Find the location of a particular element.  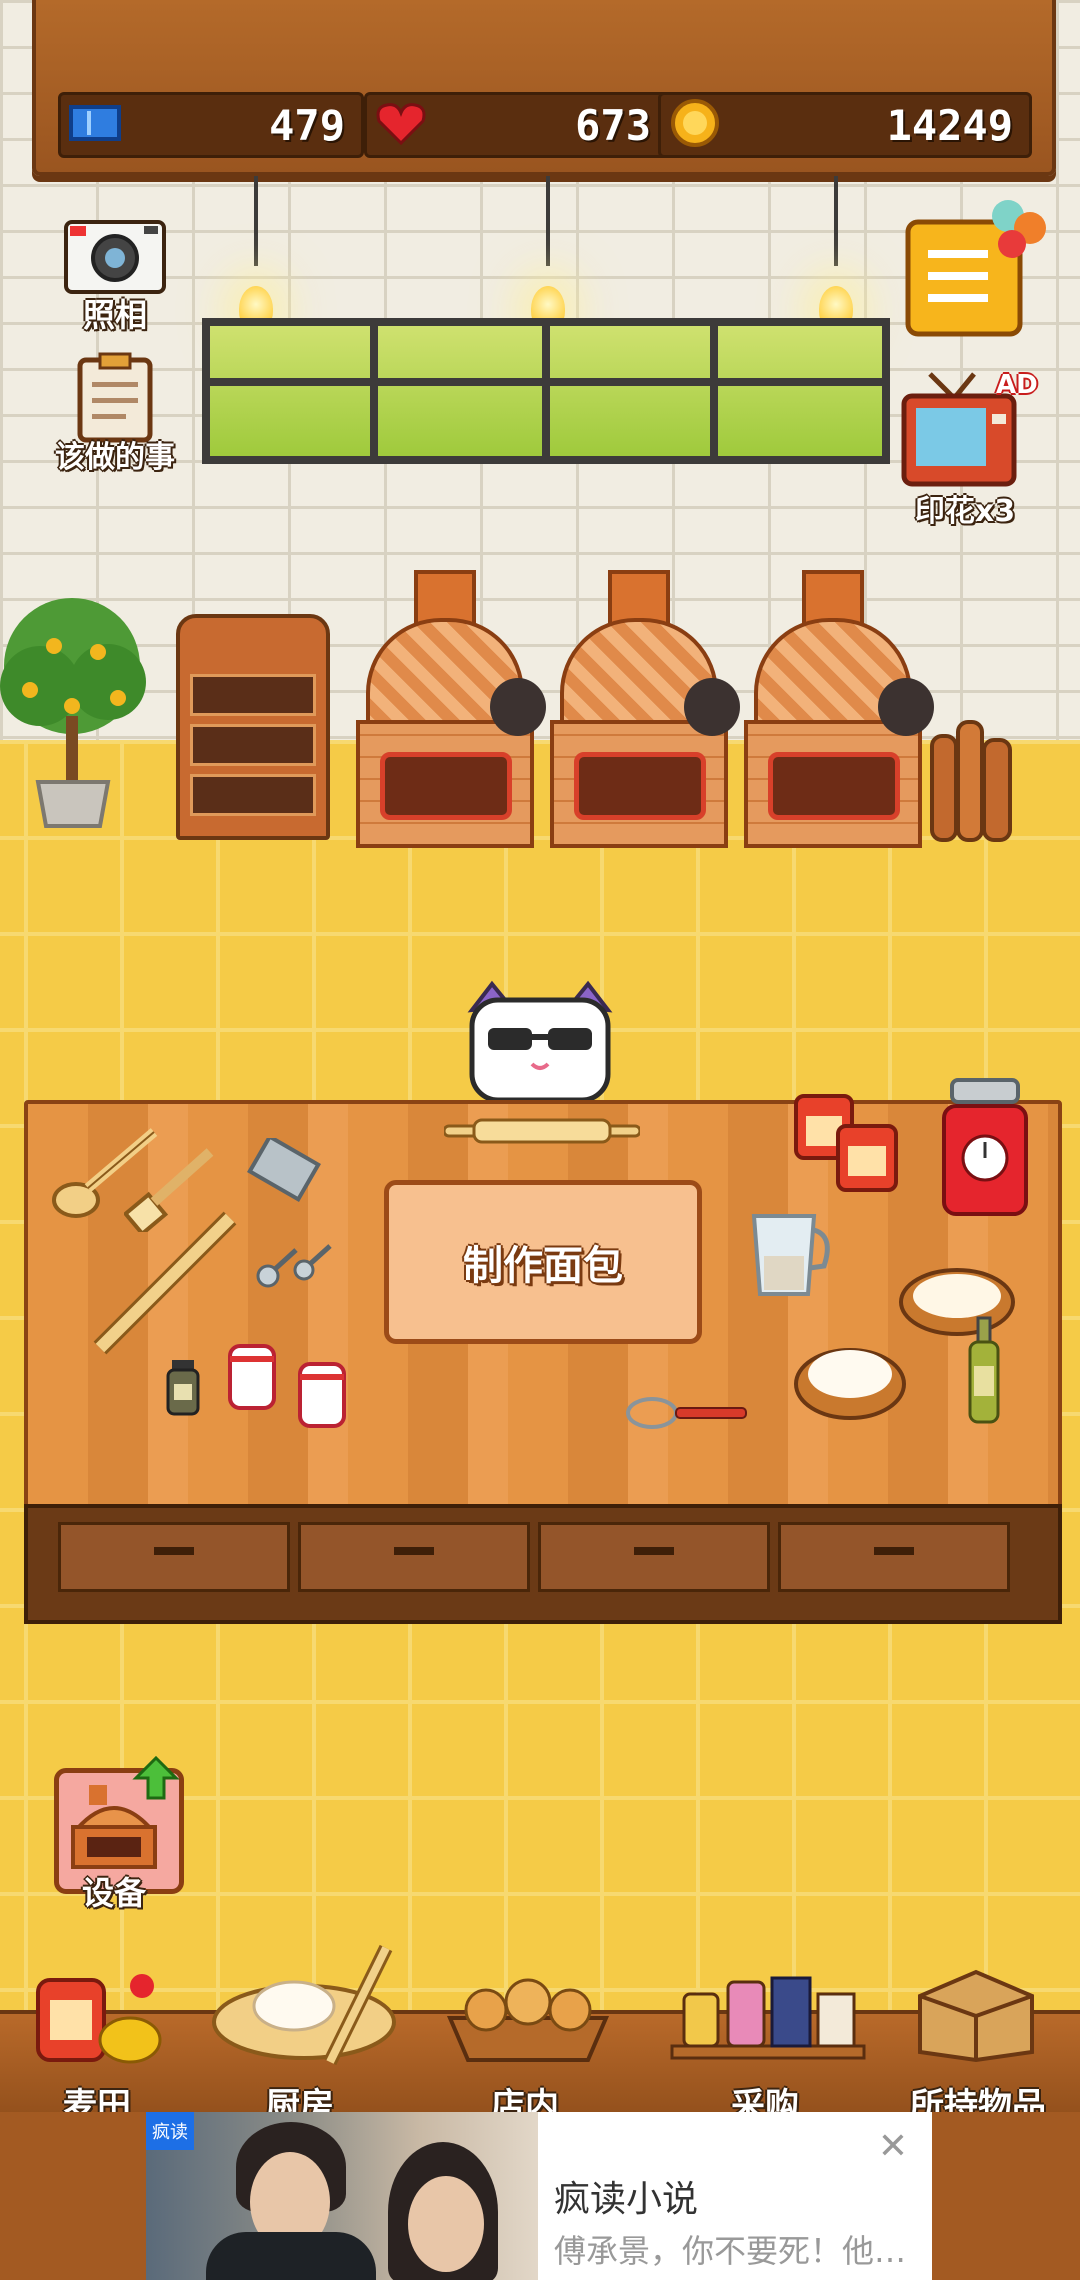

equipment-label: 设备 is located at coordinates (113, 1893).